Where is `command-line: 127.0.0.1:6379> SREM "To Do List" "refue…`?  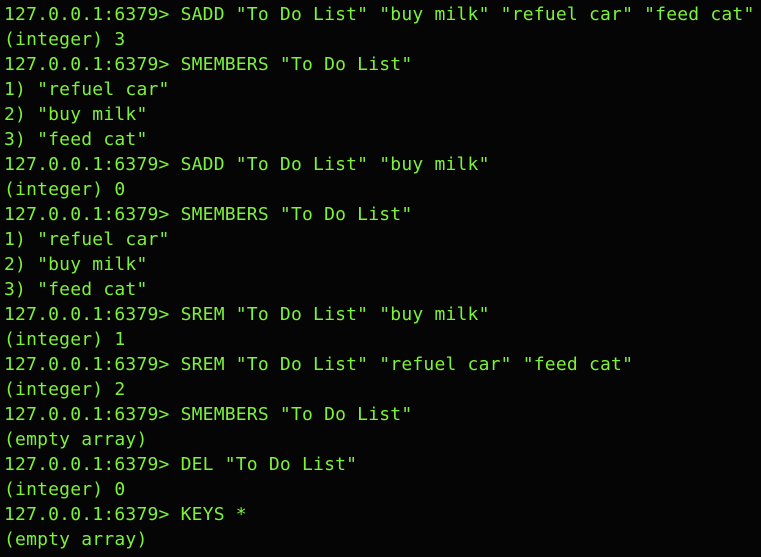 command-line: 127.0.0.1:6379> SREM "To Do List" "refue… is located at coordinates (319, 364).